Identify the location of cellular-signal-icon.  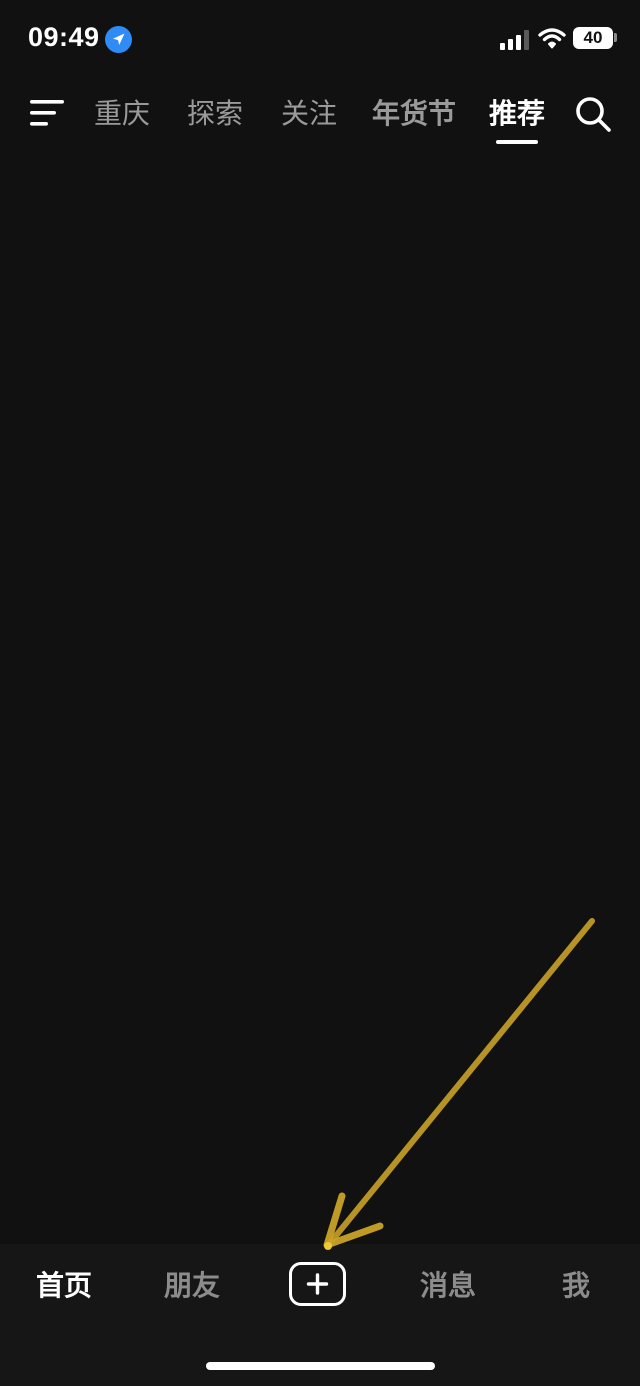
(514, 40).